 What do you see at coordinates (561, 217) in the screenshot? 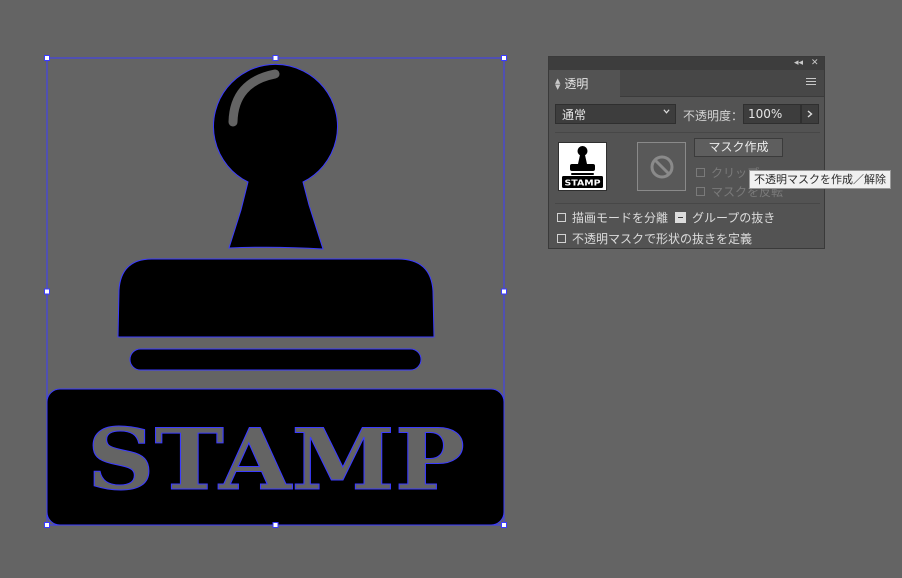
I see `isolate-blending-checkbox` at bounding box center [561, 217].